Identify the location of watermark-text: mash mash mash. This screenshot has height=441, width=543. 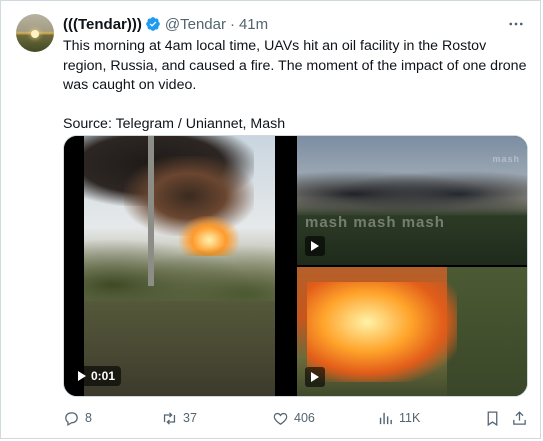
(375, 222).